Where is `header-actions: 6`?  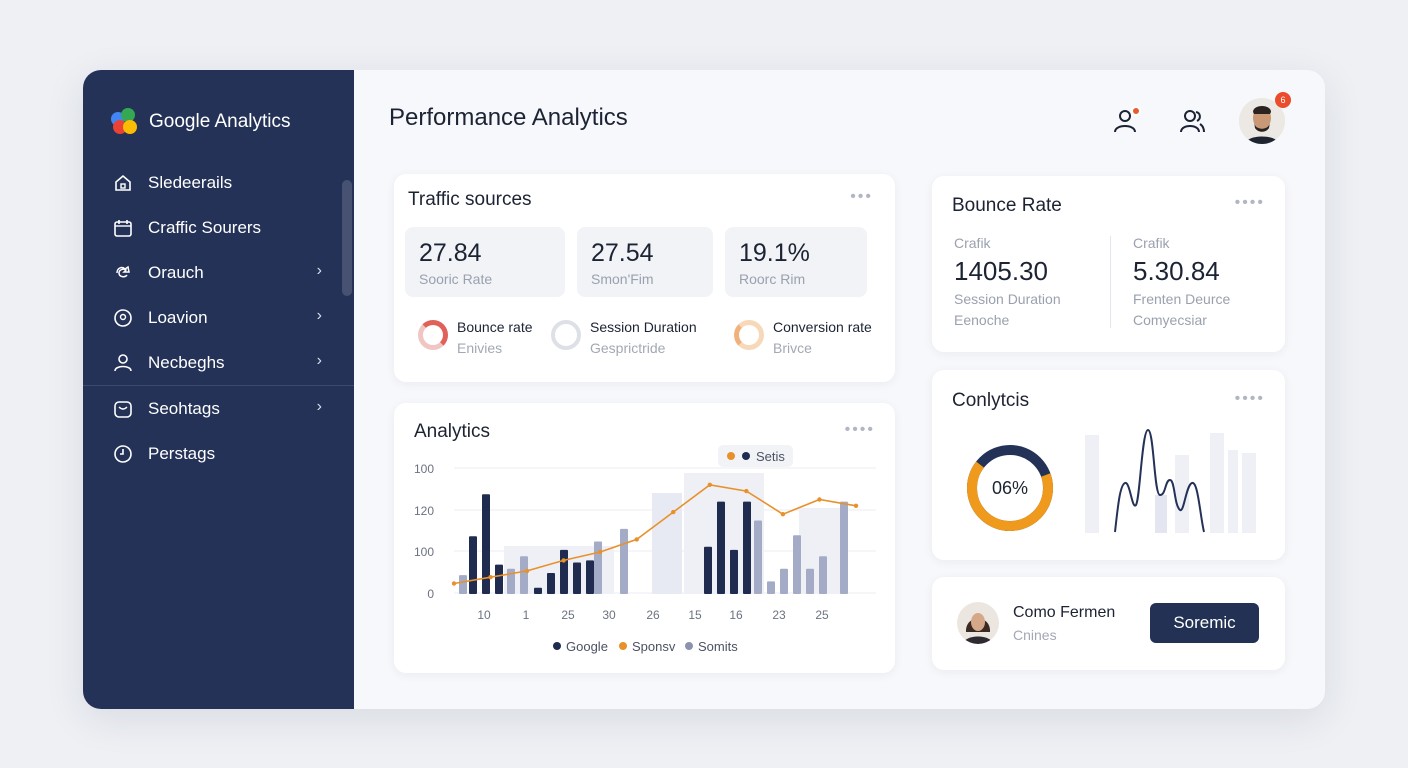 header-actions: 6 is located at coordinates (1199, 118).